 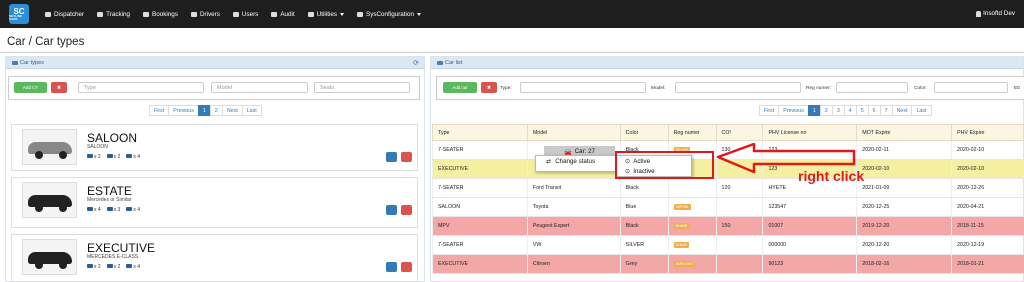 What do you see at coordinates (979, 13) in the screenshot?
I see `user-icon` at bounding box center [979, 13].